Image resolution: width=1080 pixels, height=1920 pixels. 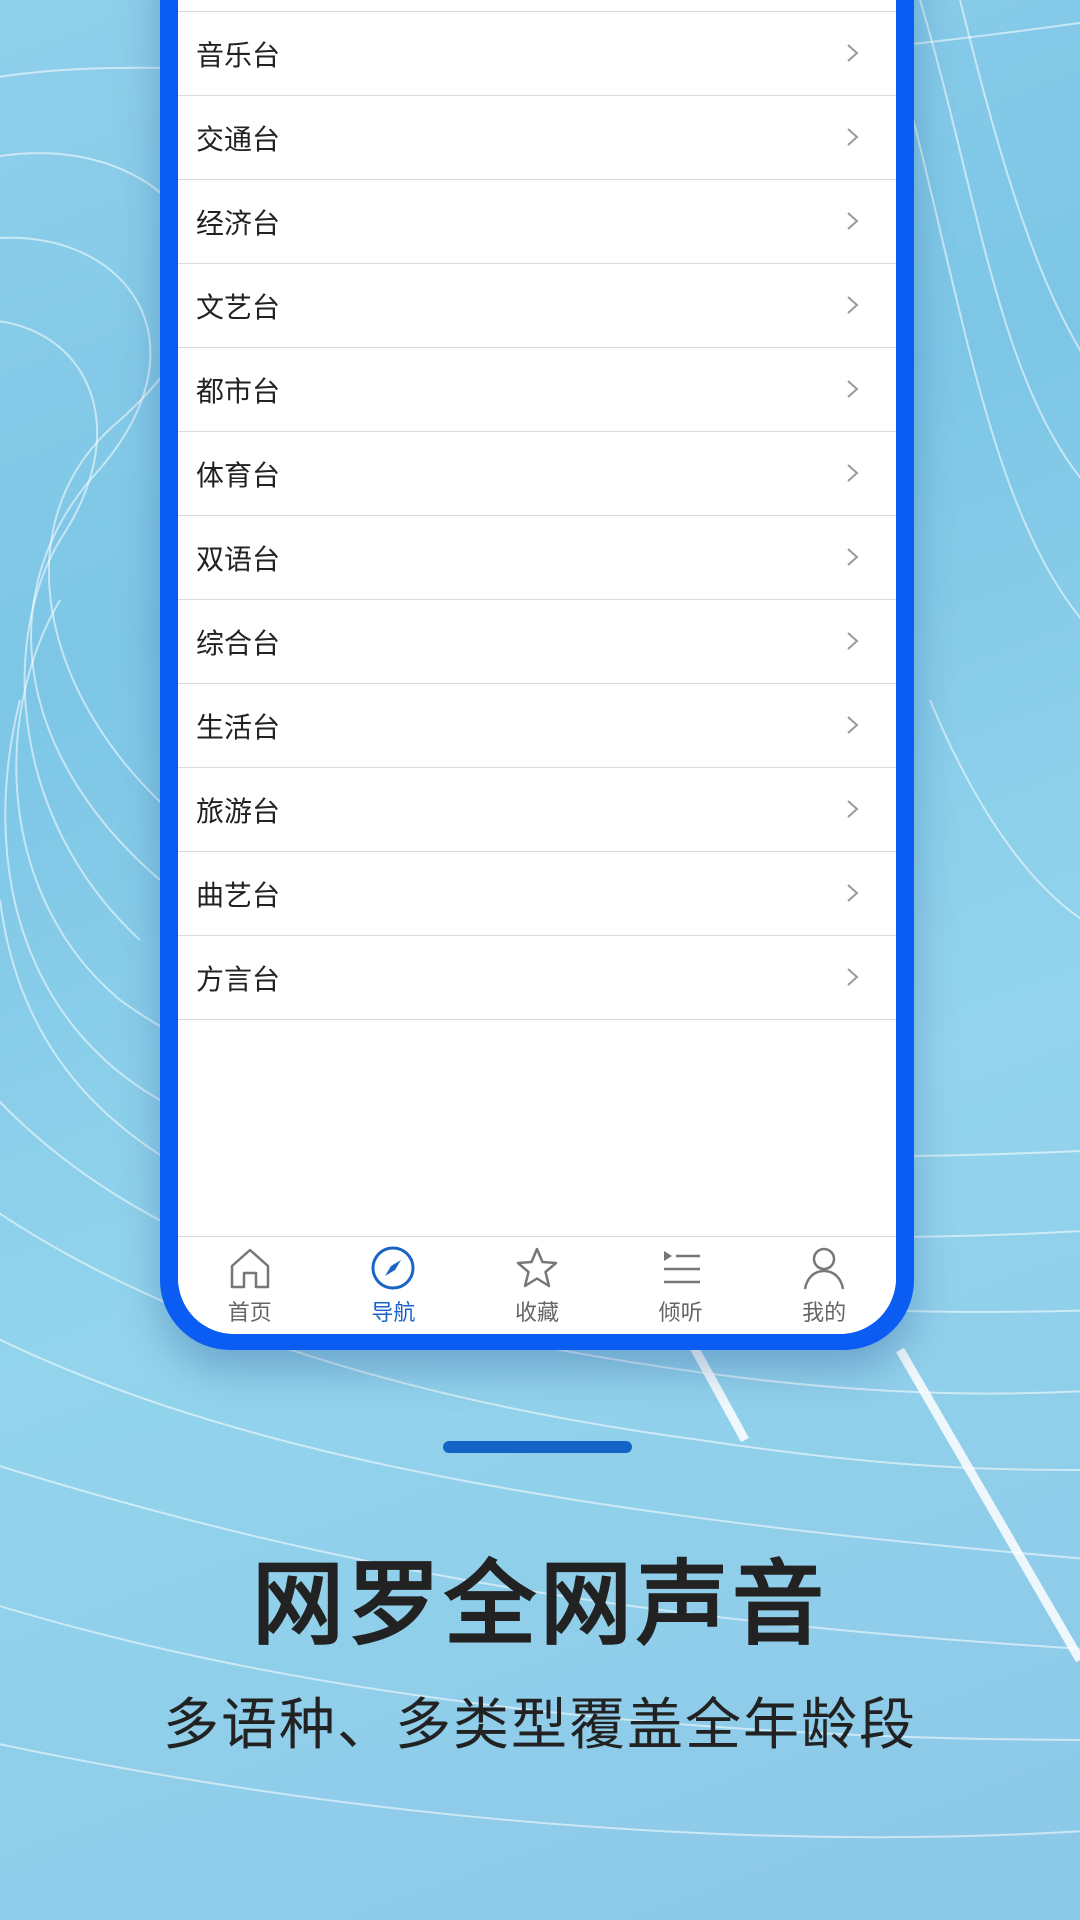 What do you see at coordinates (537, 642) in the screenshot?
I see `station-list-item: 综合台` at bounding box center [537, 642].